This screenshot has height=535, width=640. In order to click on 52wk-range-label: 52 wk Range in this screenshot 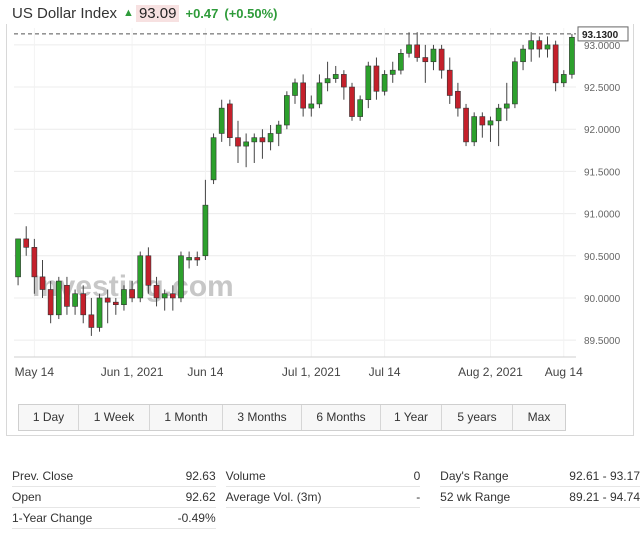, I will do `click(495, 497)`.